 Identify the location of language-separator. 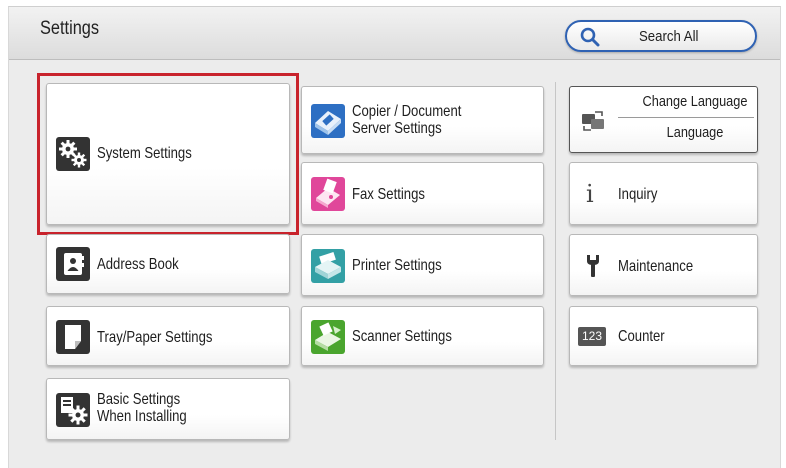
(686, 117).